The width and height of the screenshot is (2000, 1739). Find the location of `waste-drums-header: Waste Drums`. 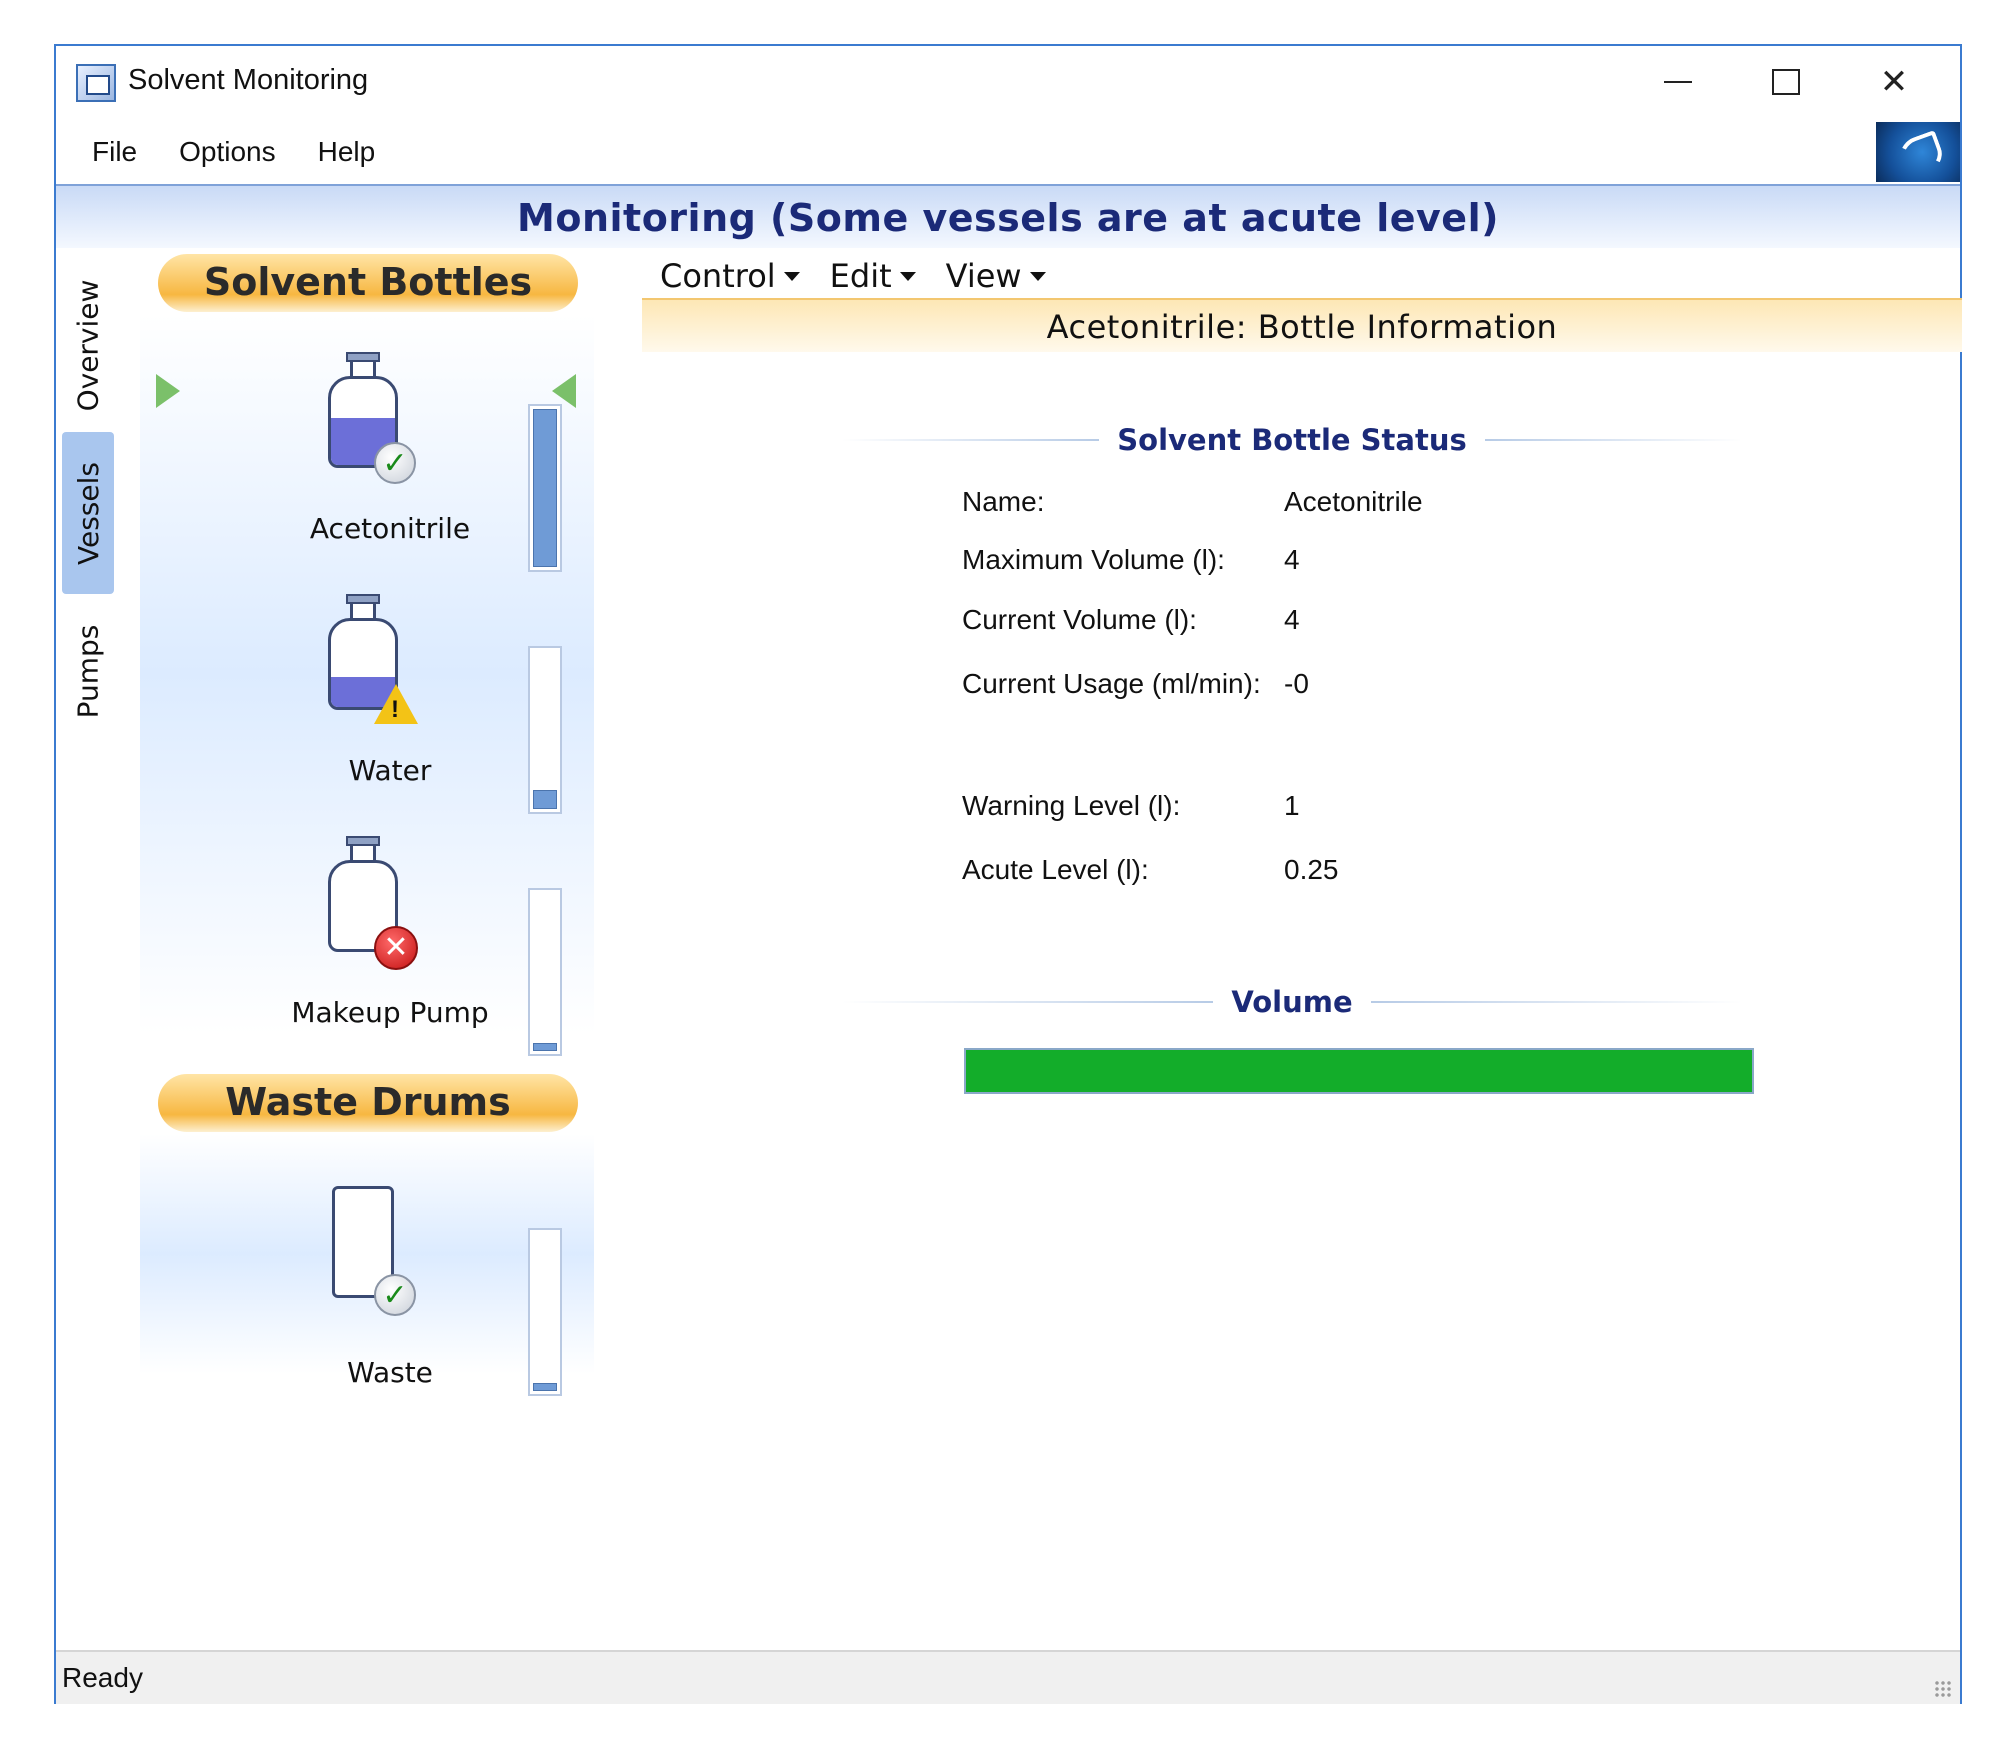

waste-drums-header: Waste Drums is located at coordinates (368, 1103).